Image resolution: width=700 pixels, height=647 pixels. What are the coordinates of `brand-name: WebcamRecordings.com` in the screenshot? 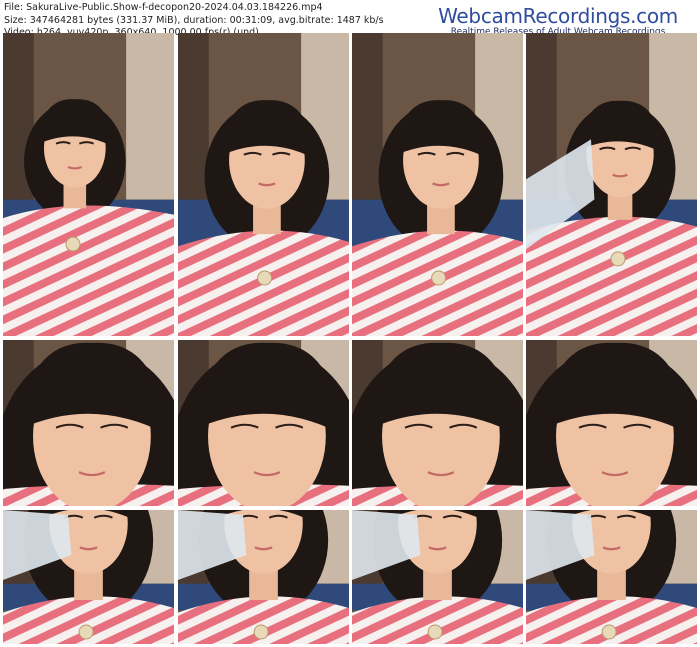 It's located at (558, 16).